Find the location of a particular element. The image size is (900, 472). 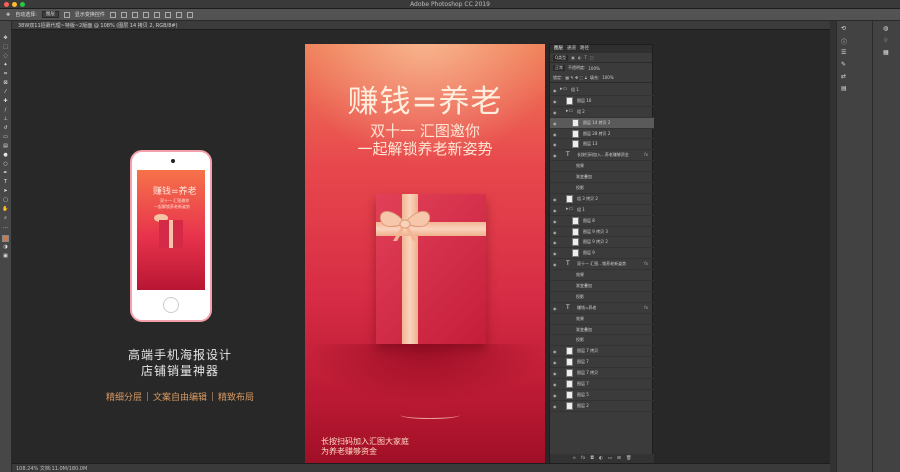

fill-value: 100% is located at coordinates (607, 77).